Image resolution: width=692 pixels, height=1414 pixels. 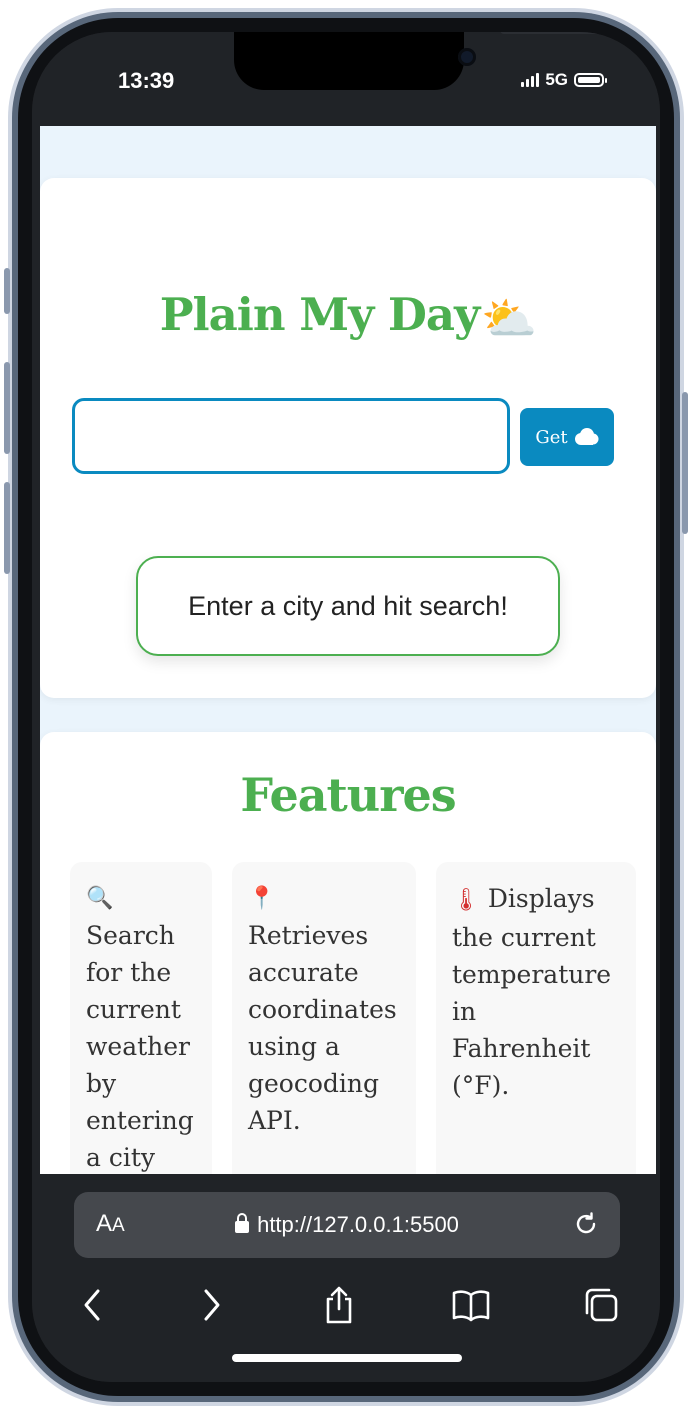 I want to click on battery-icon, so click(x=590, y=80).